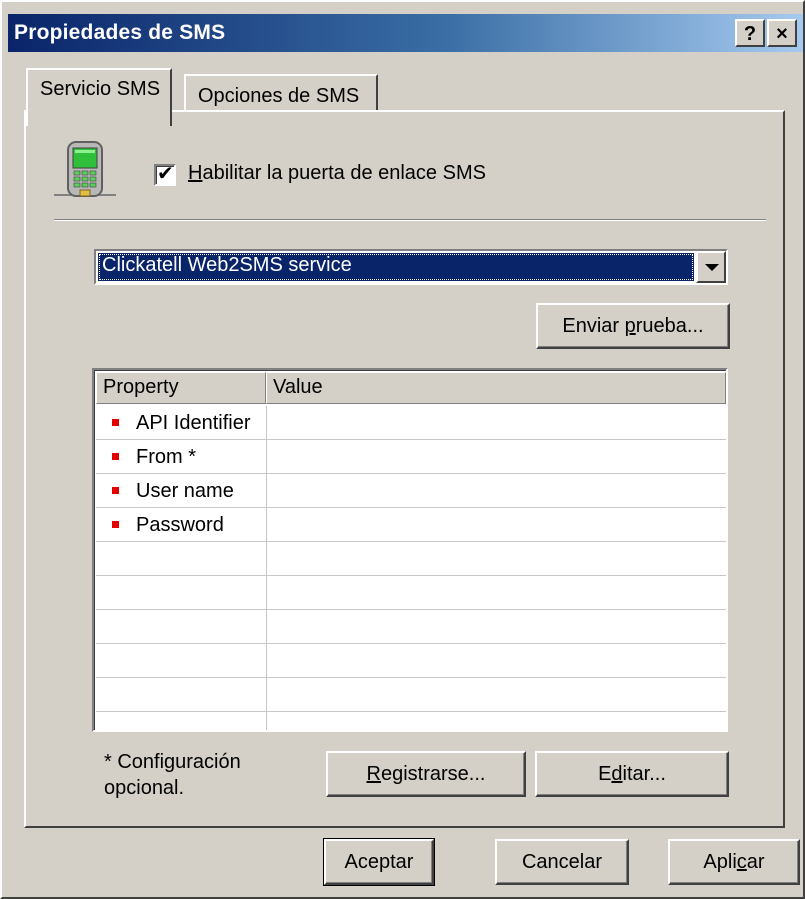 The height and width of the screenshot is (899, 805). What do you see at coordinates (411, 457) in the screenshot?
I see `table-row: From *` at bounding box center [411, 457].